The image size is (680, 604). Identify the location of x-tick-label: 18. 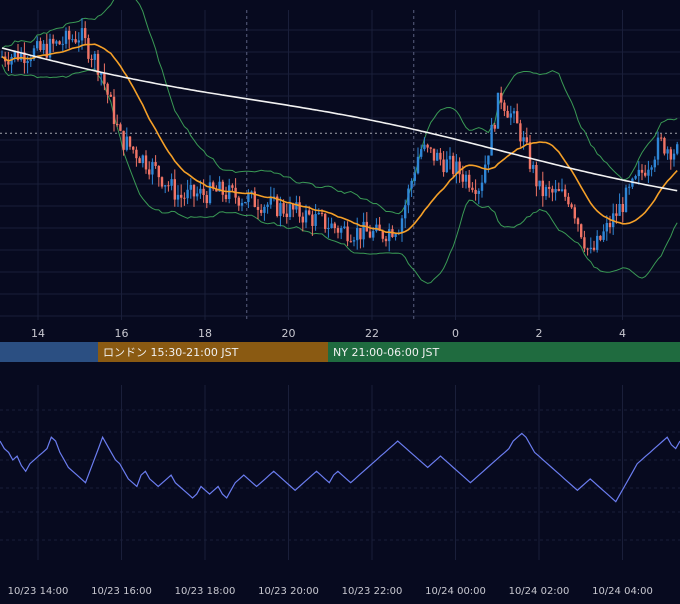
(205, 333).